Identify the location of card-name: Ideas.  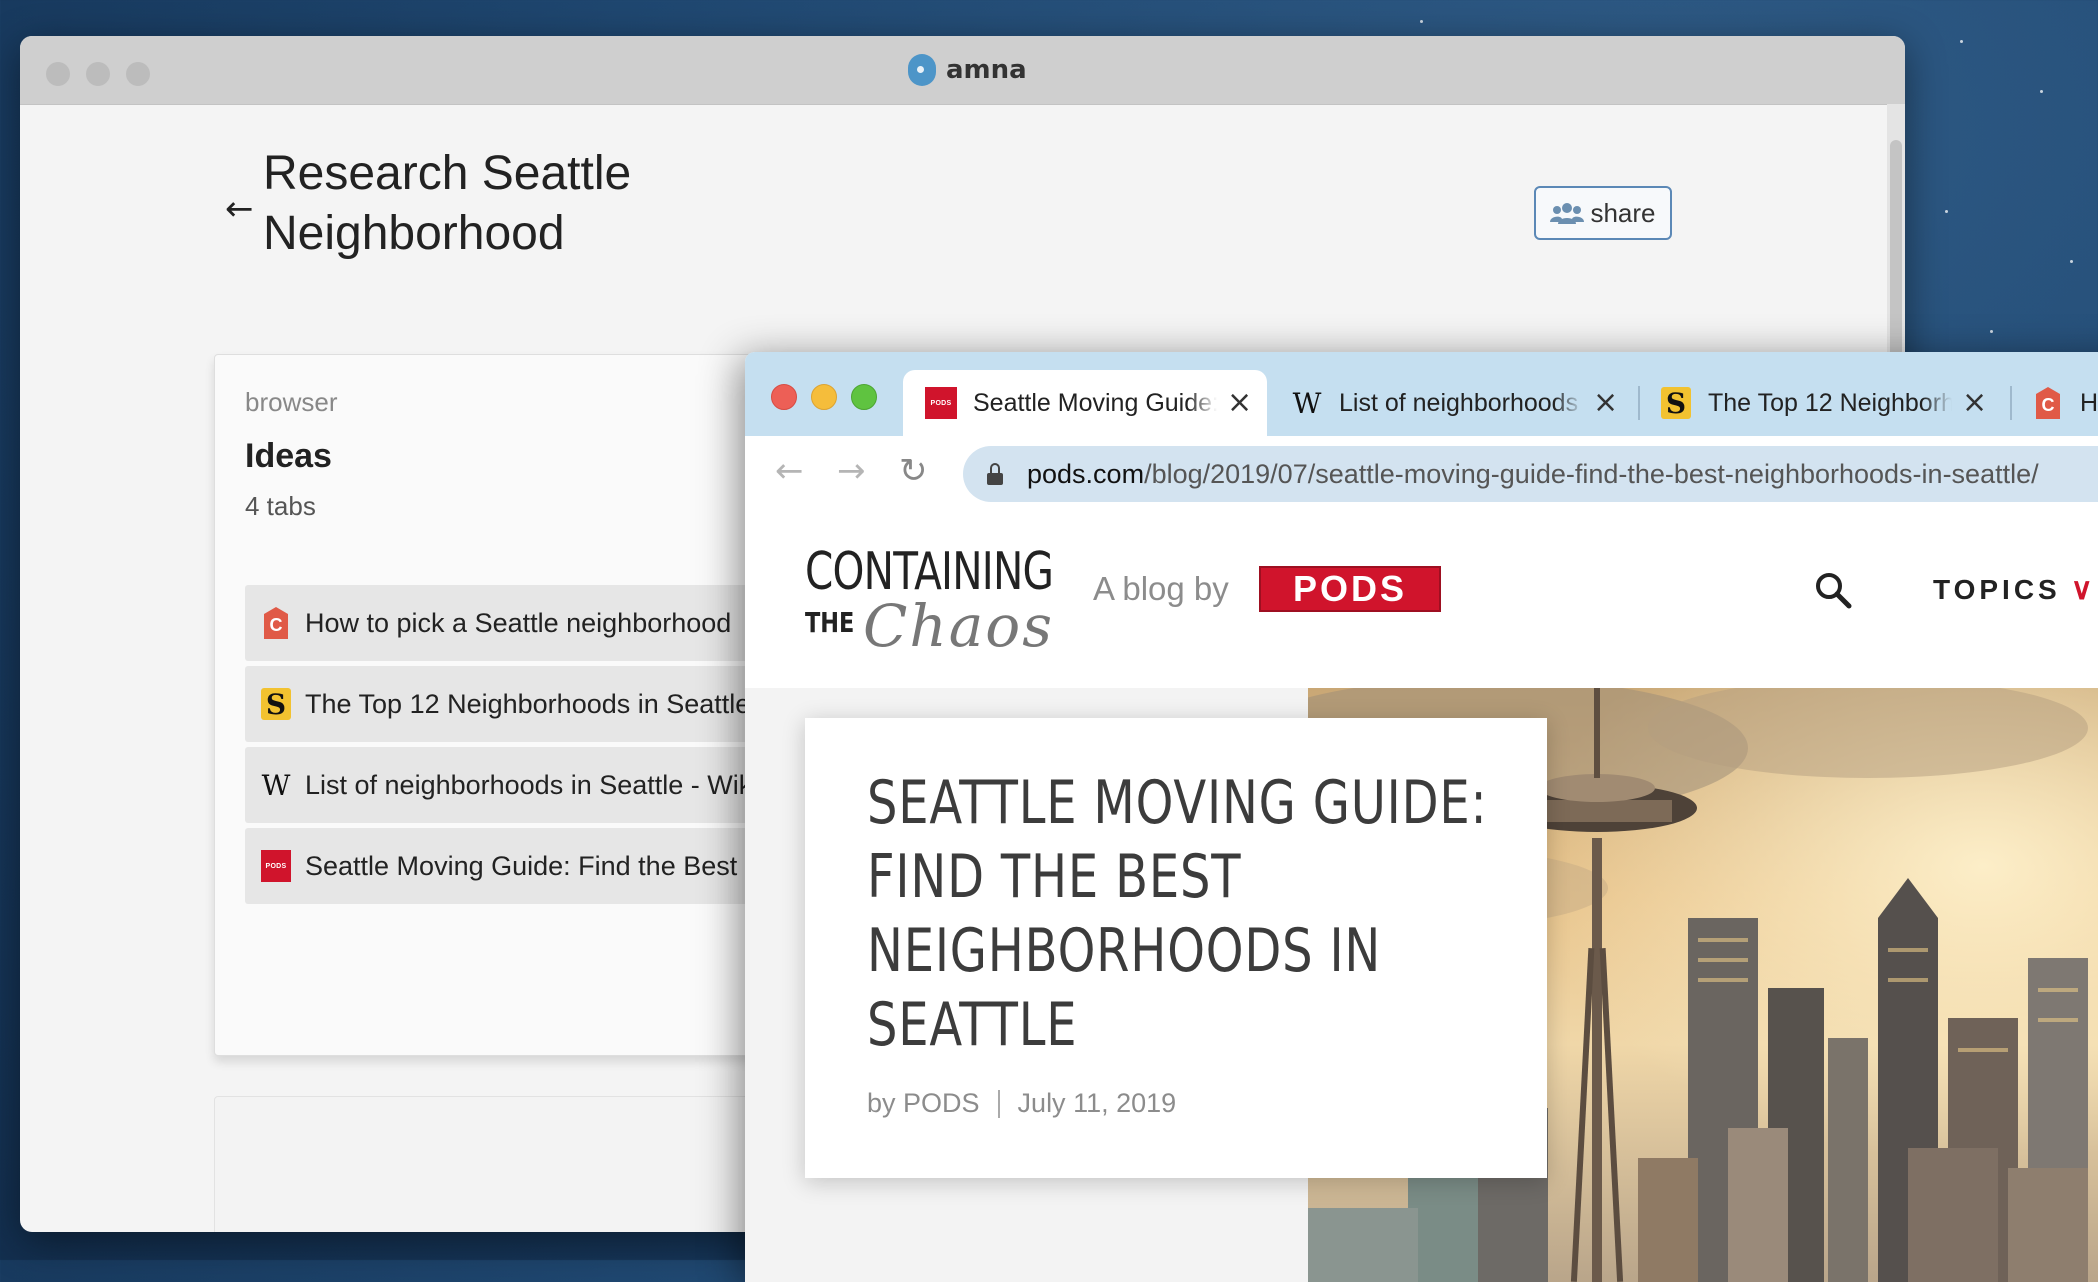
(288, 456).